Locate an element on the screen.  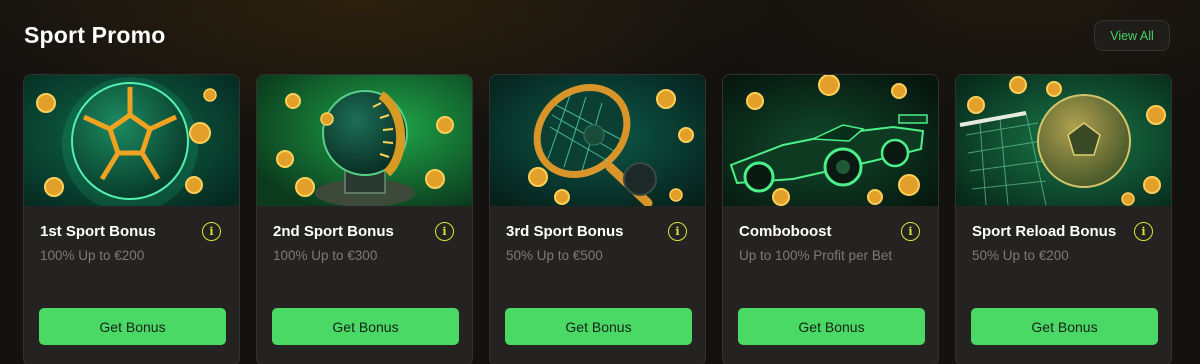
soccer-goal-illustration is located at coordinates (1063, 140).